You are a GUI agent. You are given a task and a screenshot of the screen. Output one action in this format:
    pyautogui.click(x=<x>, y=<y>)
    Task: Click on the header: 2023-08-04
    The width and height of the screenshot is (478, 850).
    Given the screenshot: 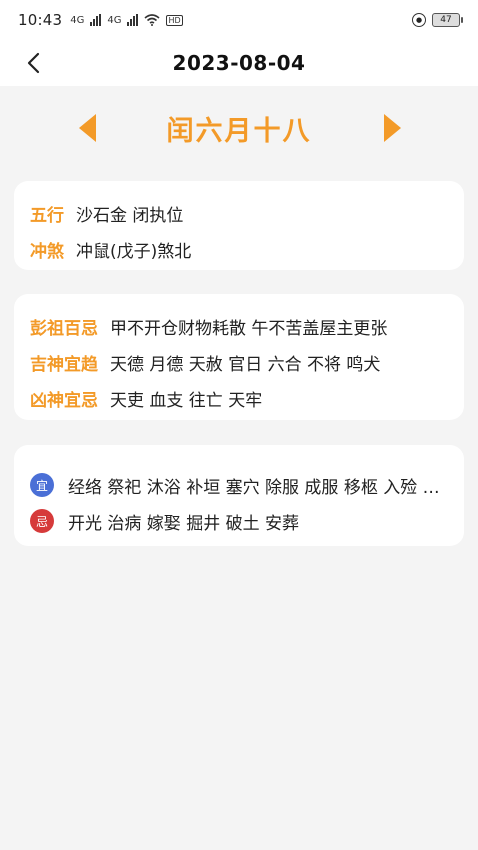 What is the action you would take?
    pyautogui.click(x=239, y=63)
    